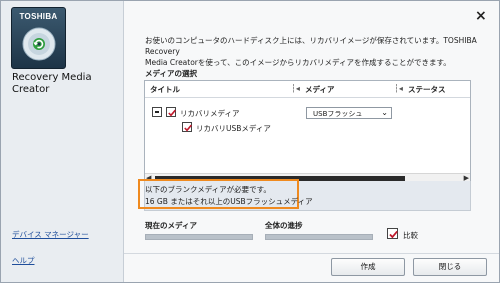 The image size is (500, 283). Describe the element at coordinates (392, 233) in the screenshot. I see `compare-checkbox` at that location.